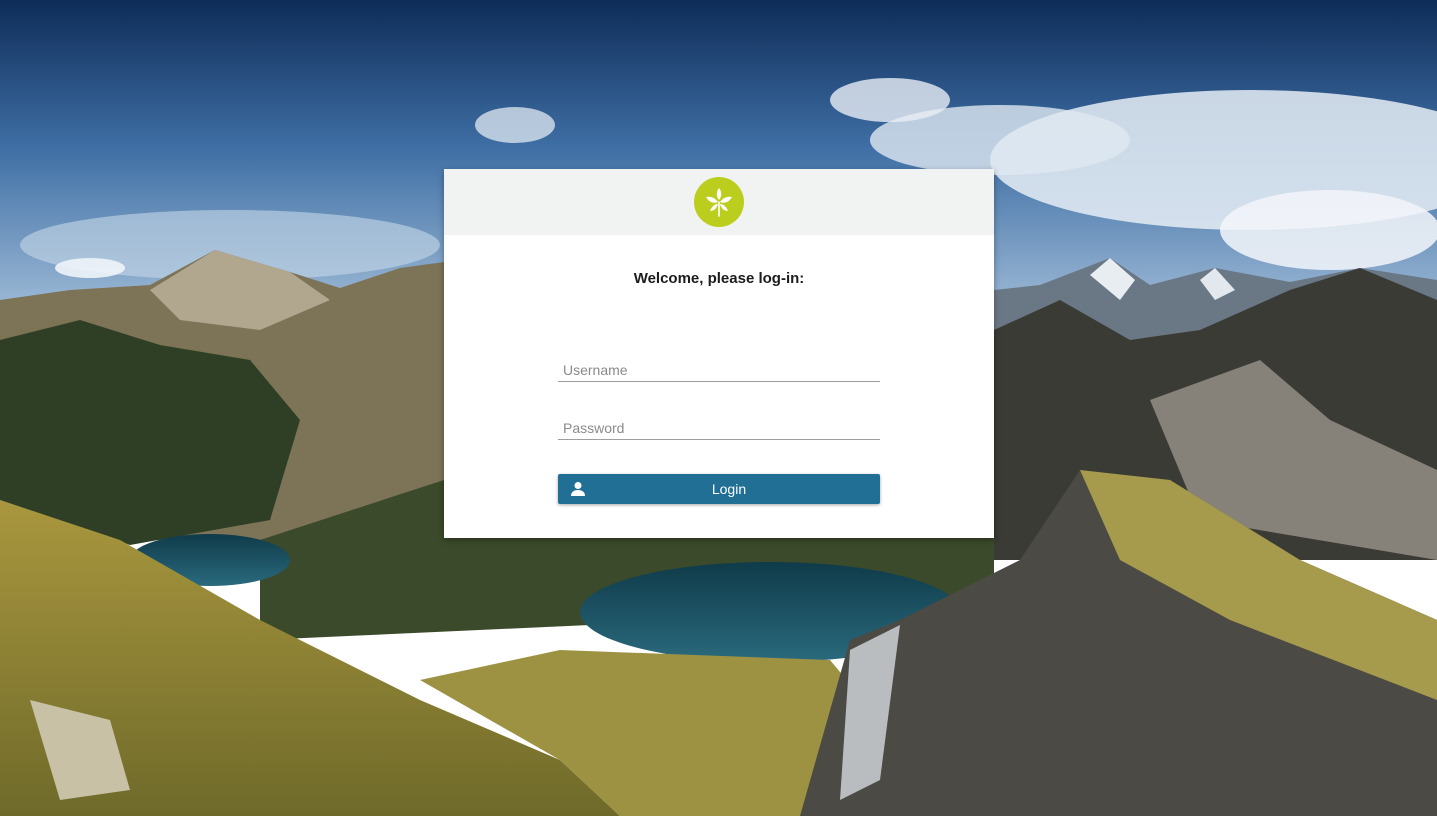 This screenshot has height=816, width=1437. I want to click on password-field-wrapper, so click(719, 426).